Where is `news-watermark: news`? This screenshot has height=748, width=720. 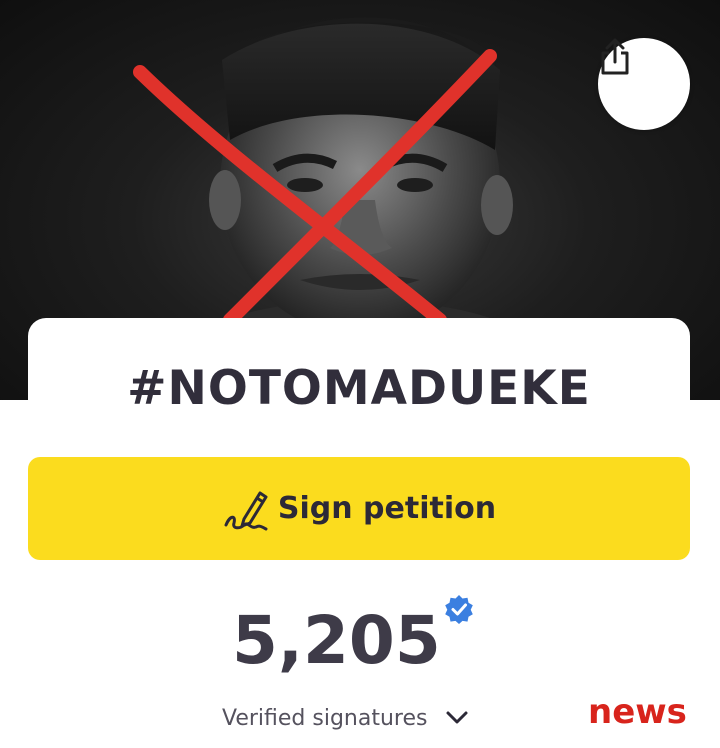 news-watermark: news is located at coordinates (637, 712).